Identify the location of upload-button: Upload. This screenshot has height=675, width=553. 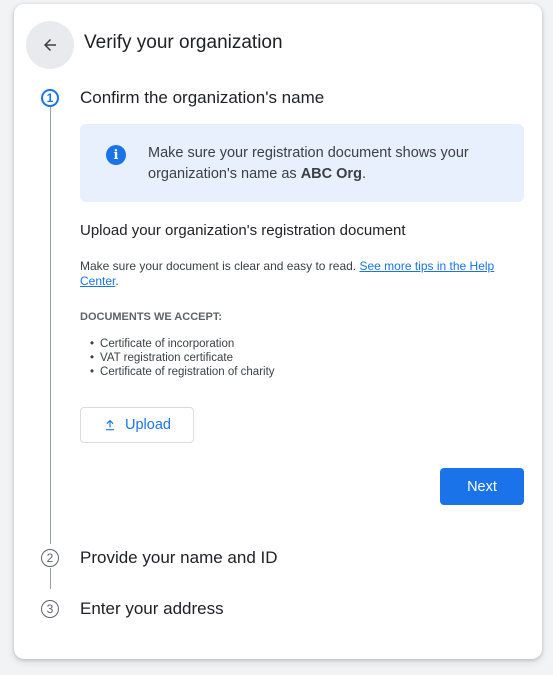
(137, 425).